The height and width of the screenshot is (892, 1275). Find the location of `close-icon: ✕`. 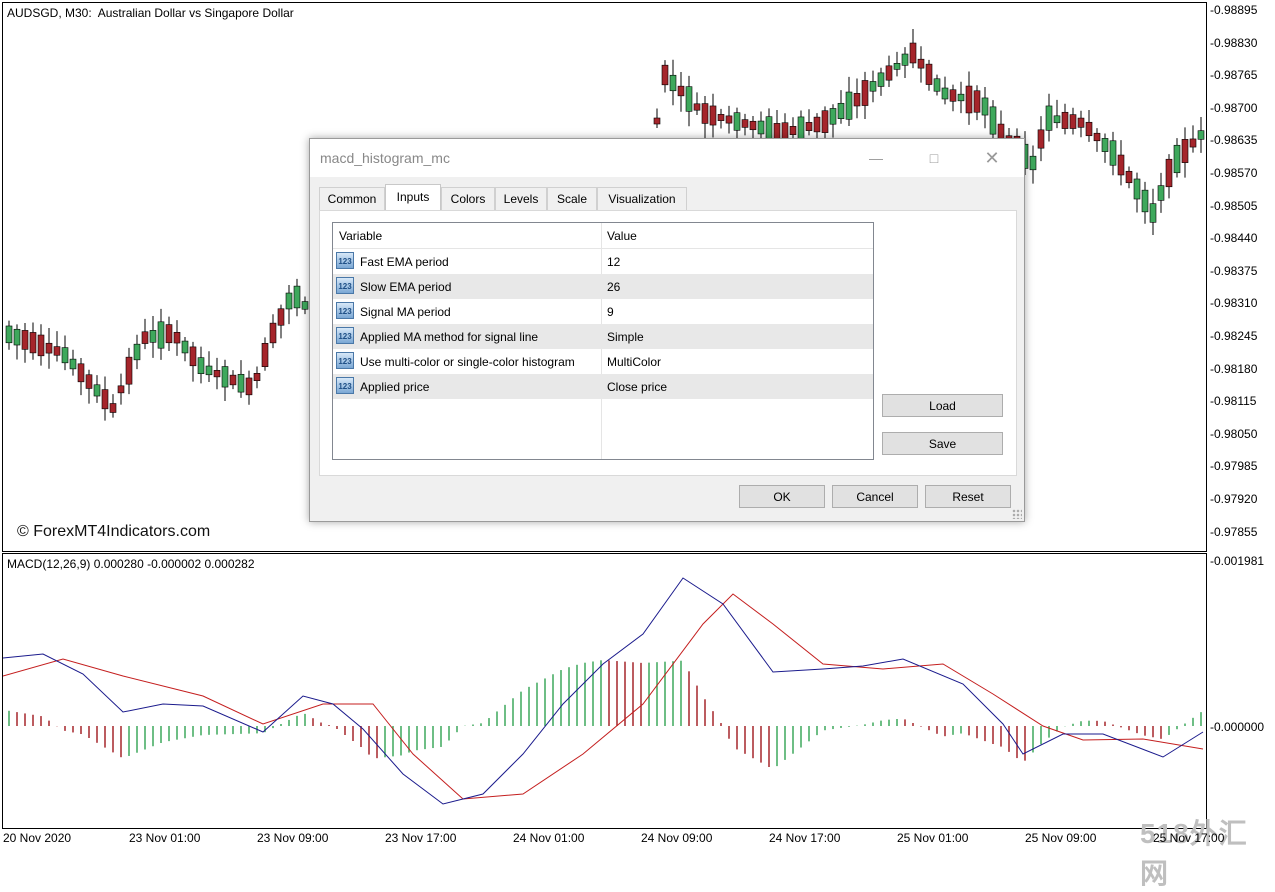

close-icon: ✕ is located at coordinates (992, 158).